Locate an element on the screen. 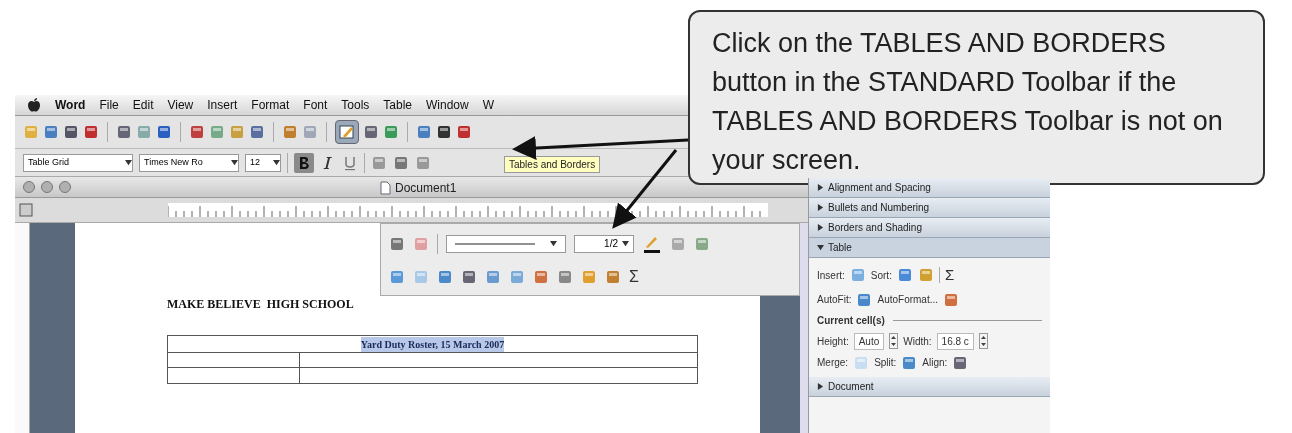 This screenshot has width=1292, height=433. insert-label: Insert: is located at coordinates (831, 275).